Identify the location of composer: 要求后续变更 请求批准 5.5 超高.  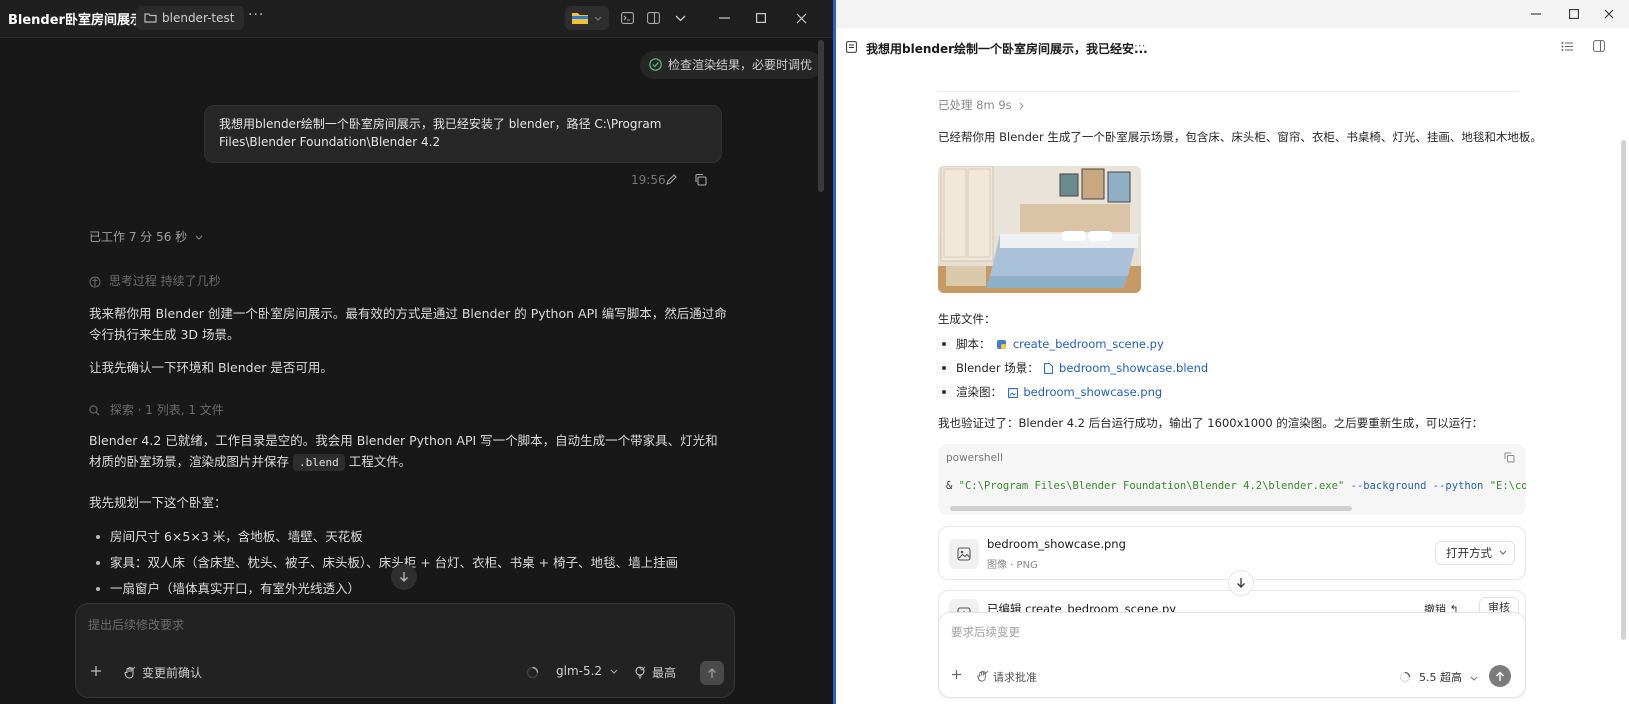
(1232, 655).